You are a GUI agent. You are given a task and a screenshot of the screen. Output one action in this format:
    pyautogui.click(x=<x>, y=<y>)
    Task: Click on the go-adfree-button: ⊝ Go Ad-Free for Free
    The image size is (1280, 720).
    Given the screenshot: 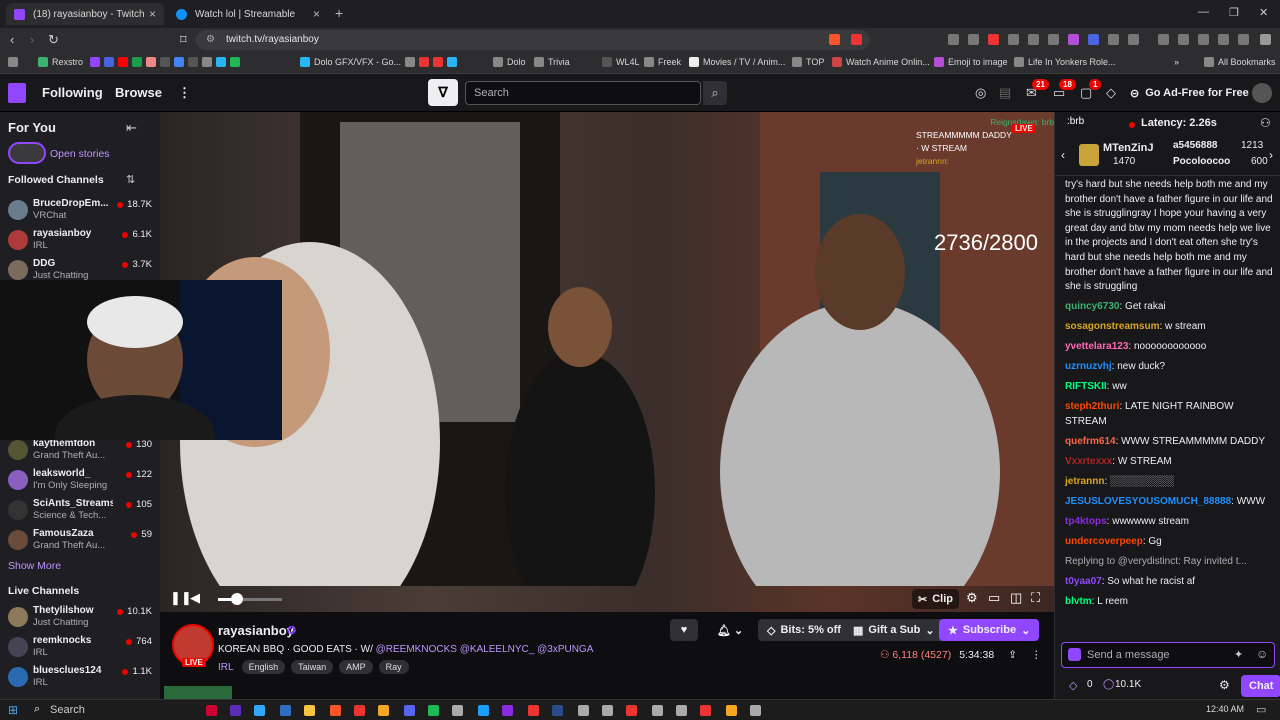 What is the action you would take?
    pyautogui.click(x=1189, y=93)
    